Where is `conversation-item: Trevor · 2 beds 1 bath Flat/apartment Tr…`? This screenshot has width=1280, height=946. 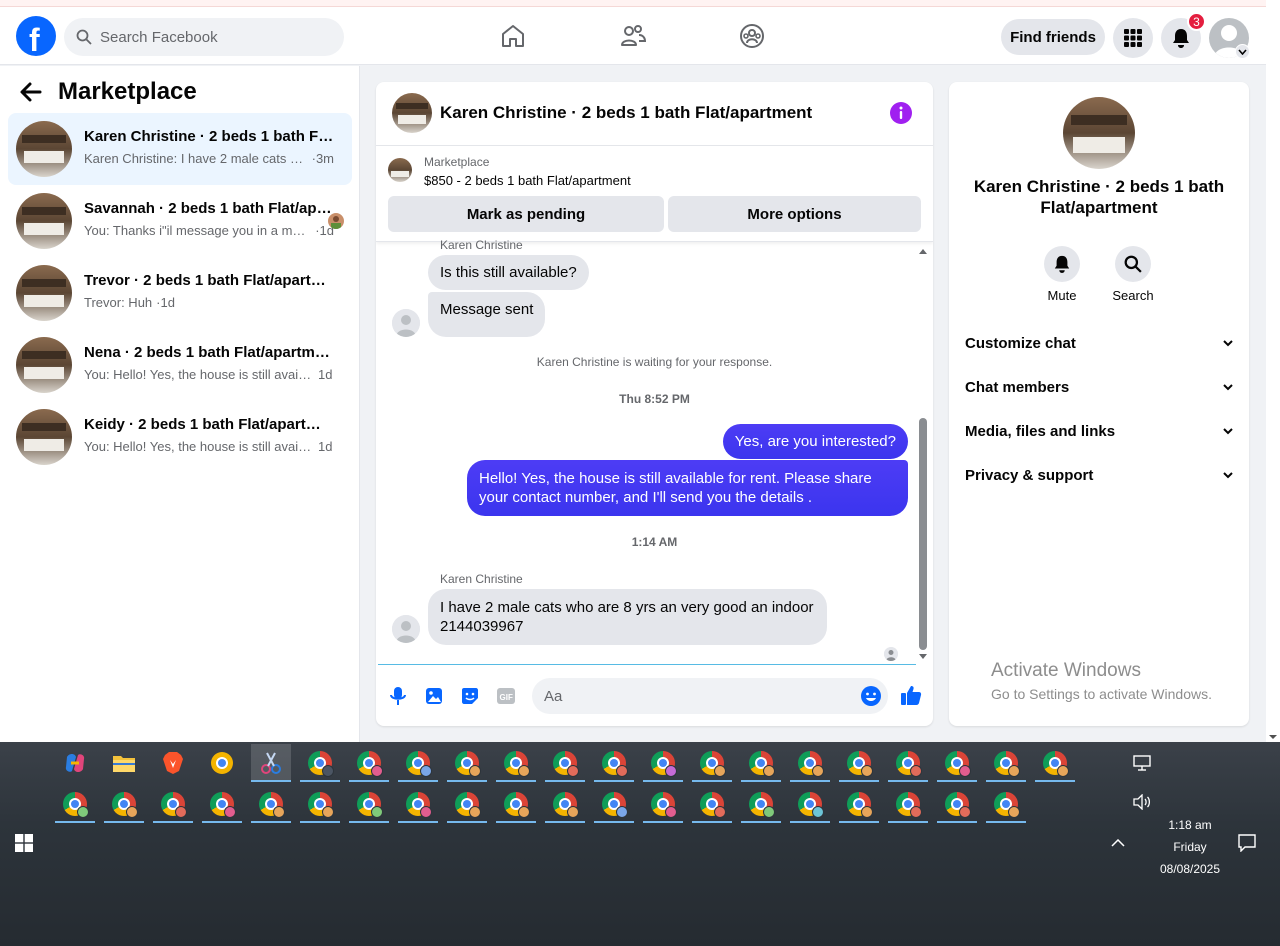 conversation-item: Trevor · 2 beds 1 bath Flat/apartment Tr… is located at coordinates (180, 293).